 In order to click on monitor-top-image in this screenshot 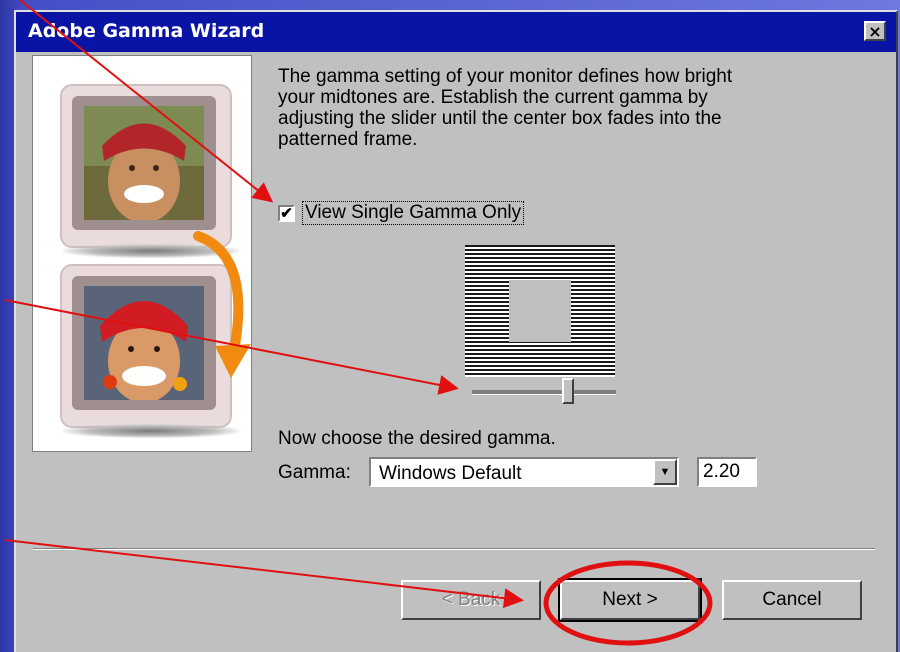, I will do `click(146, 166)`.